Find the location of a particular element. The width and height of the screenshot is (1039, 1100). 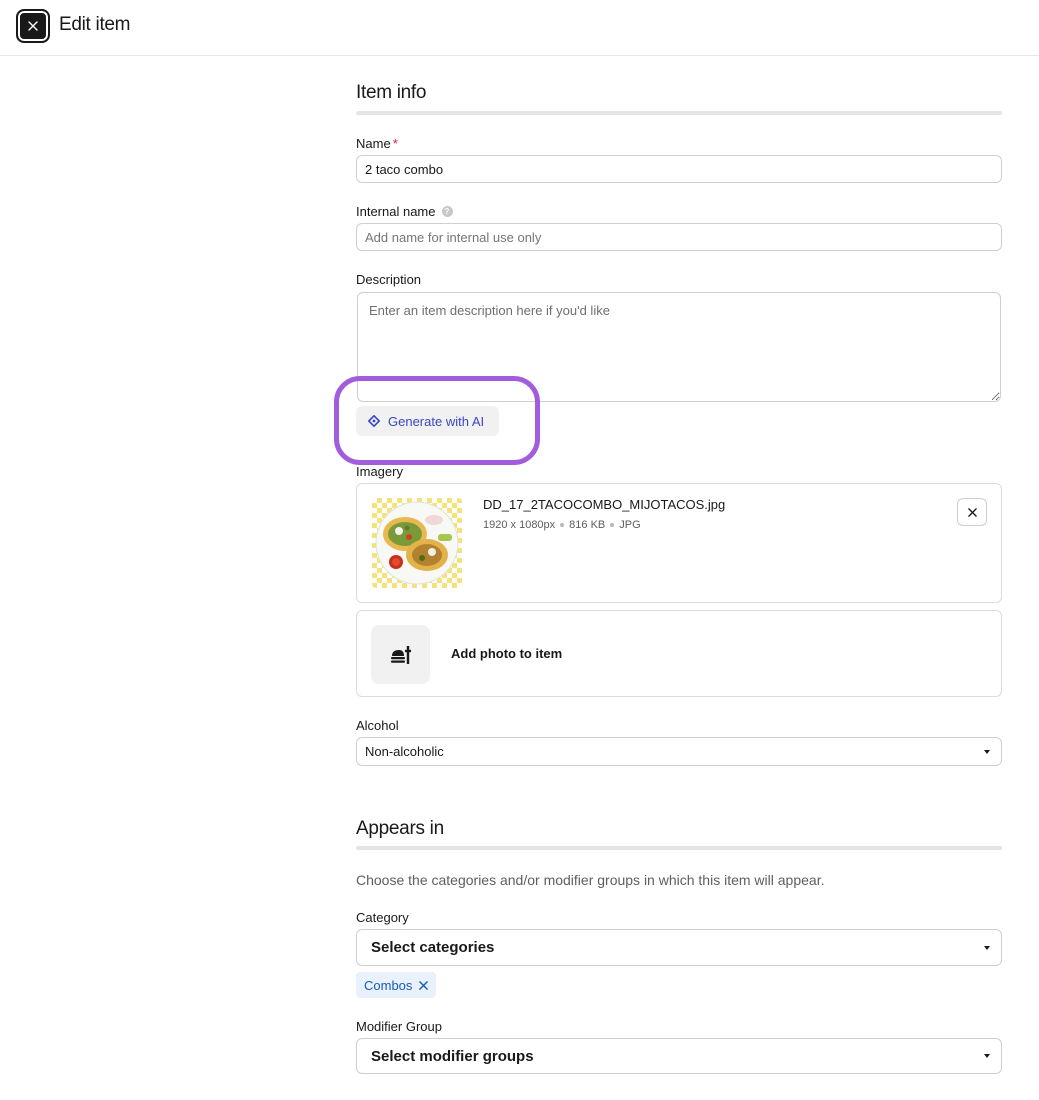

name-label: Name * is located at coordinates (377, 143).